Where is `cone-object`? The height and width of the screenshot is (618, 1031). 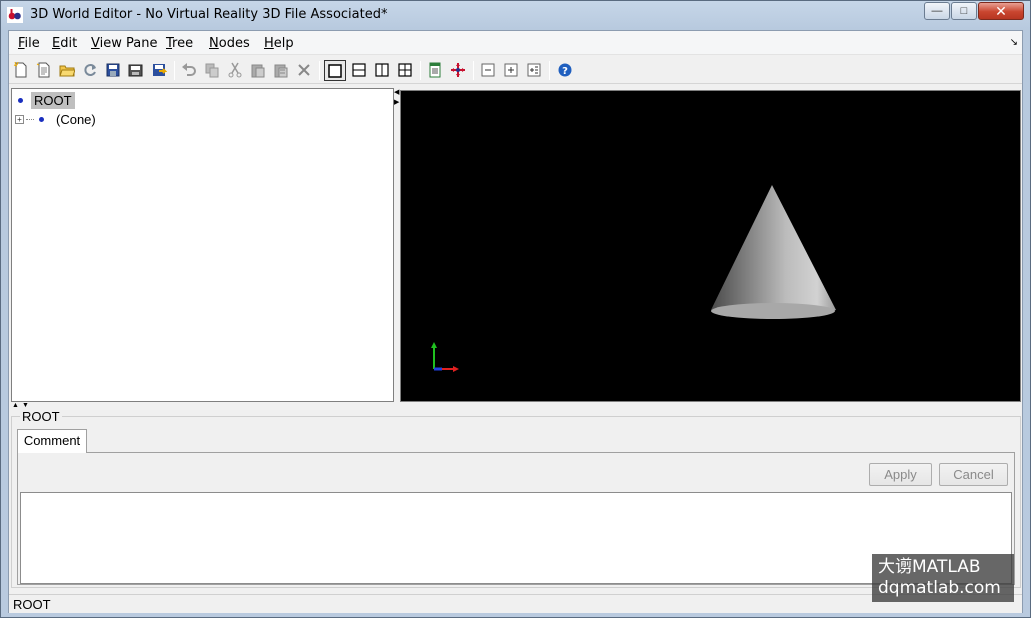
cone-object is located at coordinates (773, 252).